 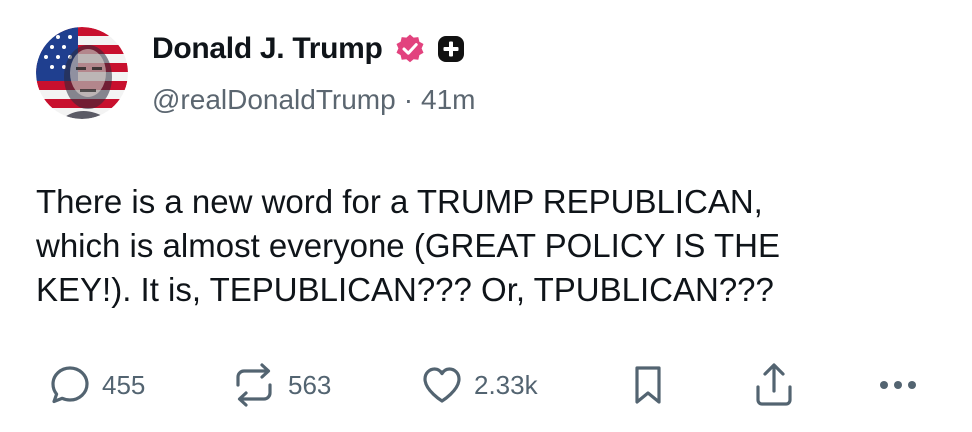 What do you see at coordinates (410, 49) in the screenshot?
I see `verified-badge-icon` at bounding box center [410, 49].